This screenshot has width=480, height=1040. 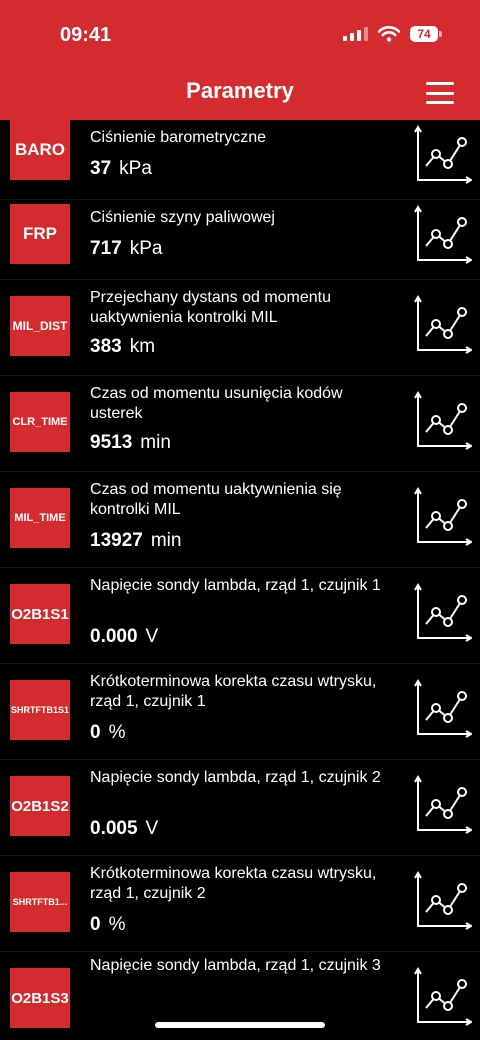 What do you see at coordinates (182, 217) in the screenshot?
I see `parameter-name: Ciśnienie szyny paliwowej` at bounding box center [182, 217].